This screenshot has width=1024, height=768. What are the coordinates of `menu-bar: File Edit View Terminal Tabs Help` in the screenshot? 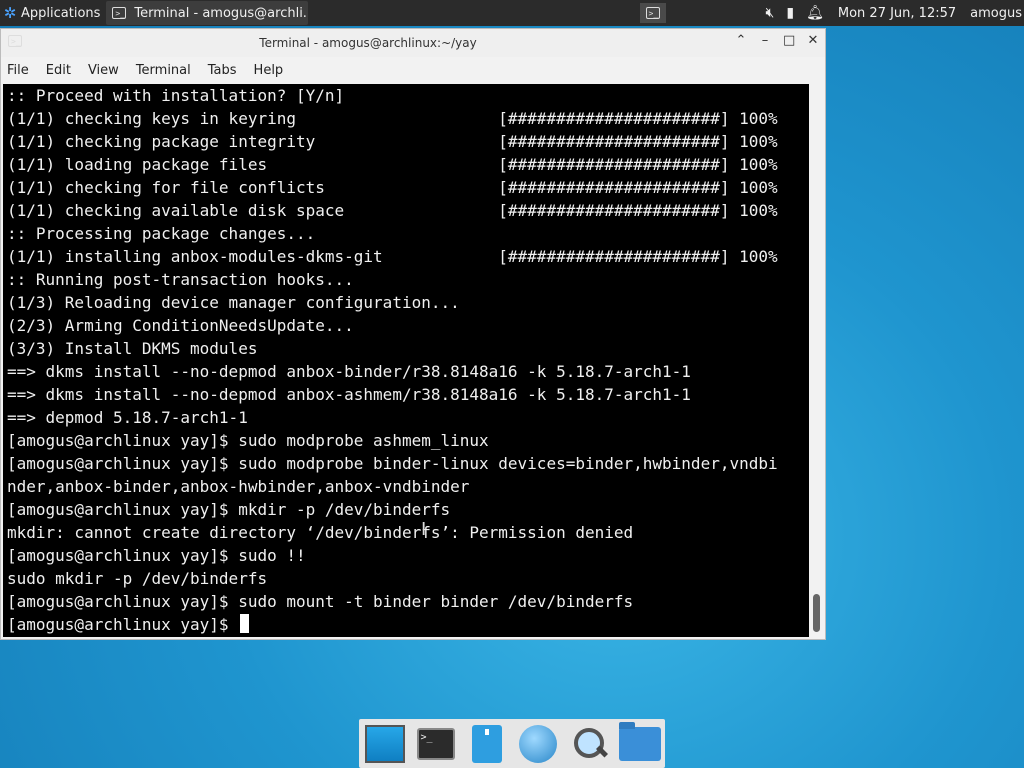 It's located at (413, 70).